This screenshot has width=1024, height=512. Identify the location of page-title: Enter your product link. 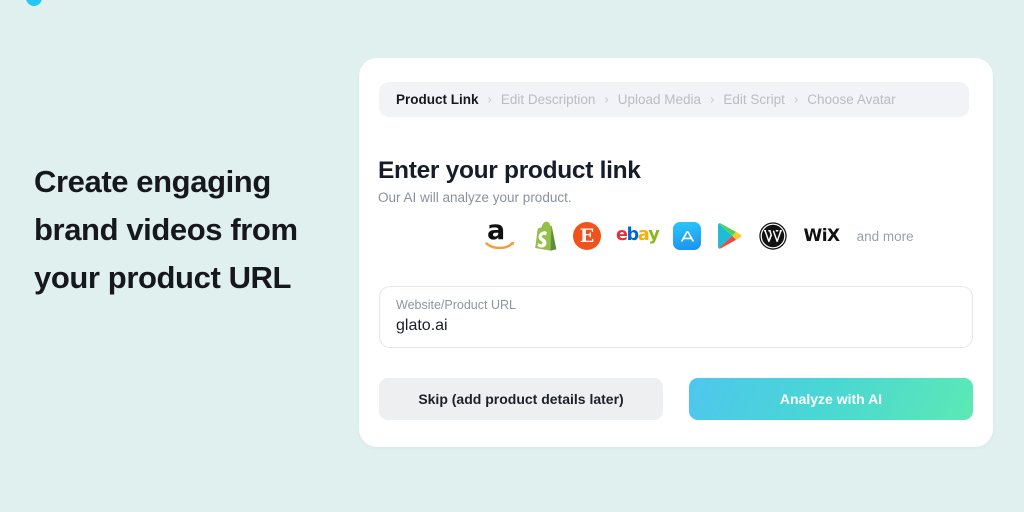
(509, 170).